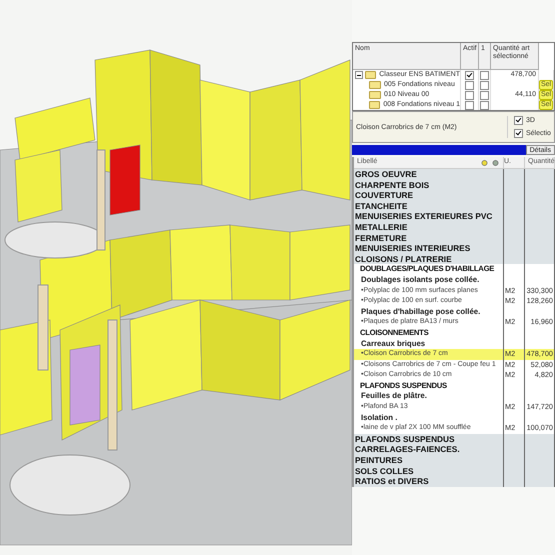 The width and height of the screenshot is (555, 555). Describe the element at coordinates (484, 163) in the screenshot. I see `expand-all-icon` at that location.